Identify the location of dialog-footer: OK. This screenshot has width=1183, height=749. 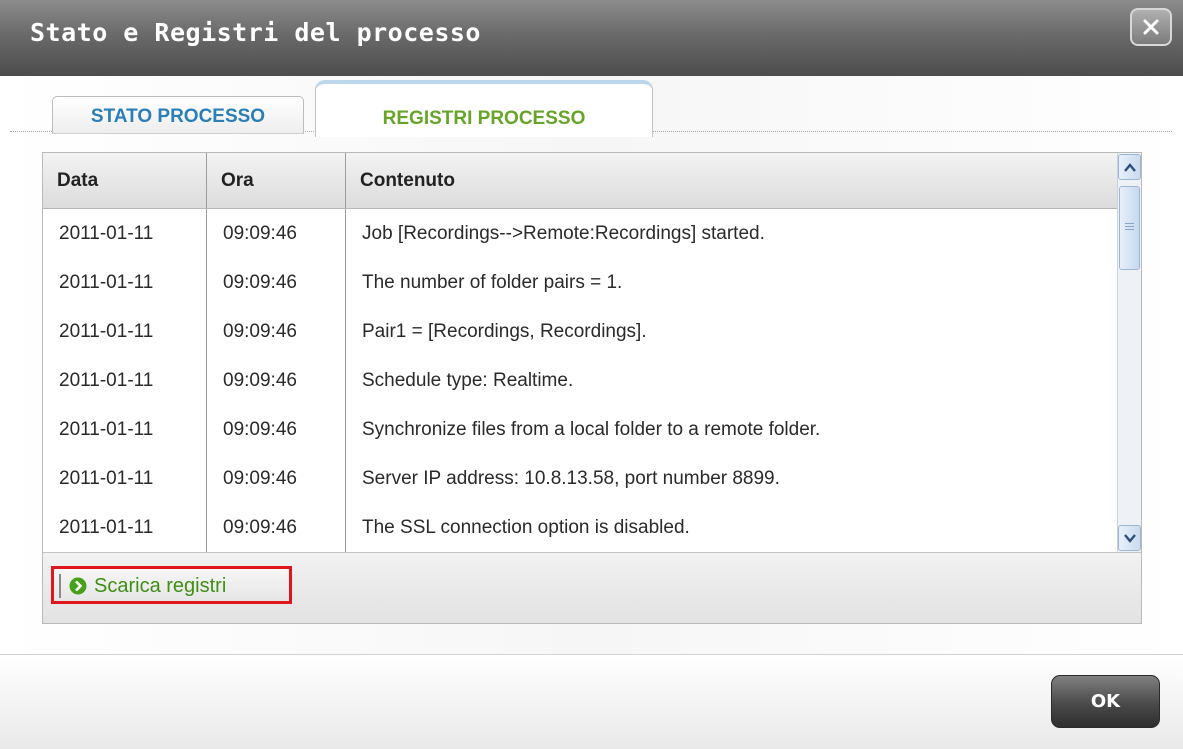
(591, 701).